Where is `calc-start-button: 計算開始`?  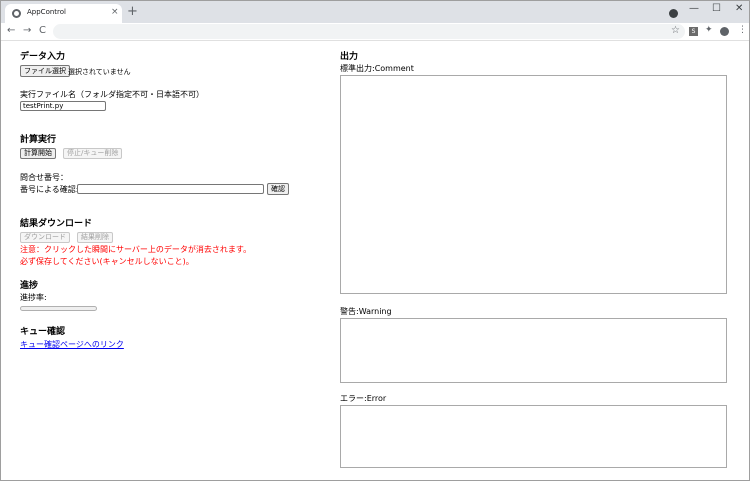 calc-start-button: 計算開始 is located at coordinates (38, 153).